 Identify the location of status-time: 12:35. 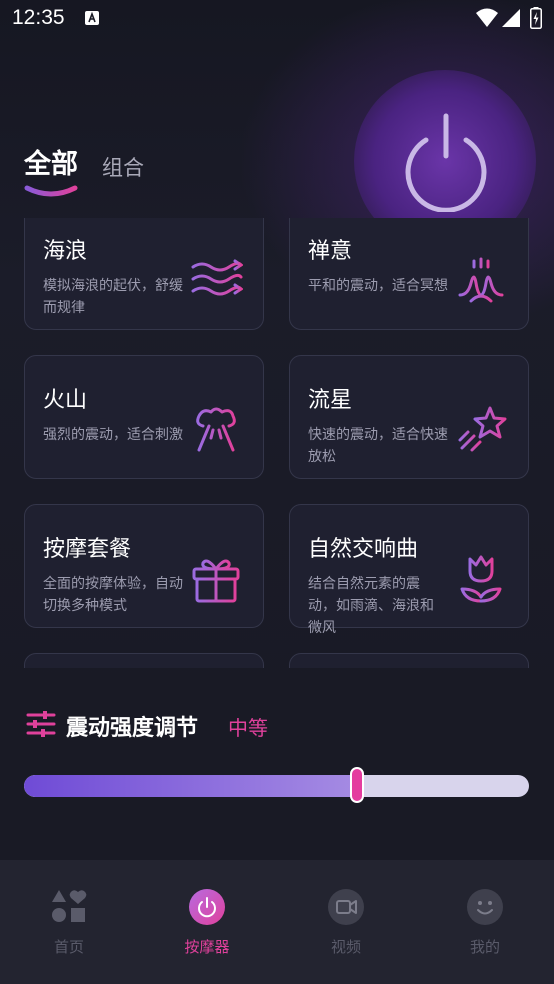
(38, 17).